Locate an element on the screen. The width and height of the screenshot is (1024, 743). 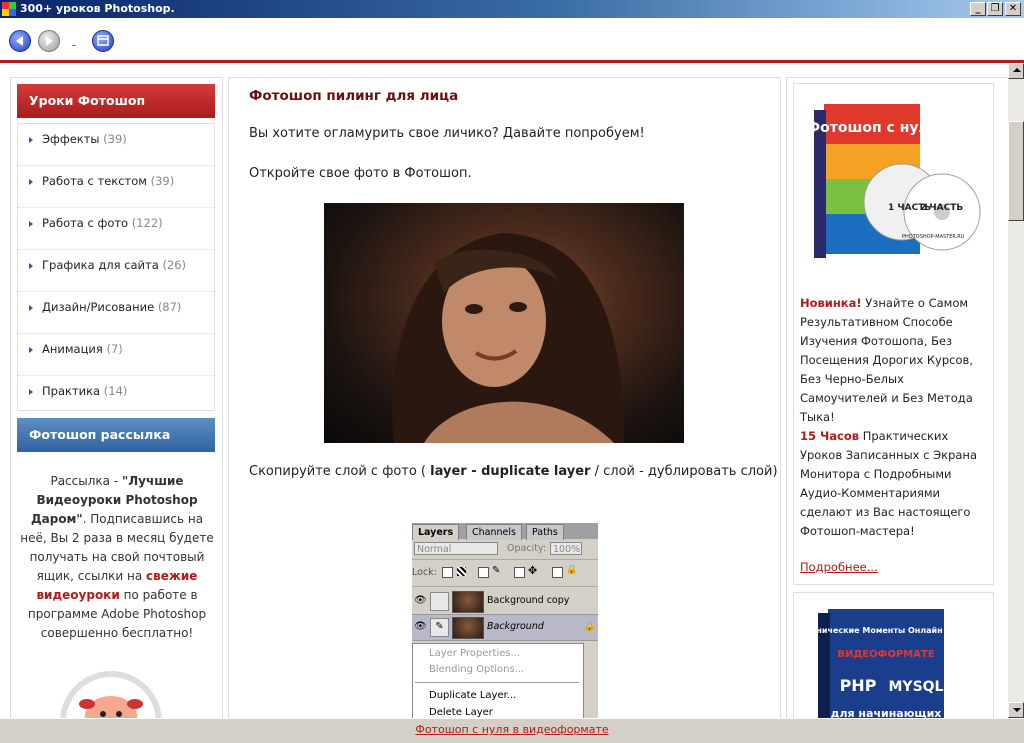
status-link: Фотошоп с нуля в видеоформате is located at coordinates (512, 729).